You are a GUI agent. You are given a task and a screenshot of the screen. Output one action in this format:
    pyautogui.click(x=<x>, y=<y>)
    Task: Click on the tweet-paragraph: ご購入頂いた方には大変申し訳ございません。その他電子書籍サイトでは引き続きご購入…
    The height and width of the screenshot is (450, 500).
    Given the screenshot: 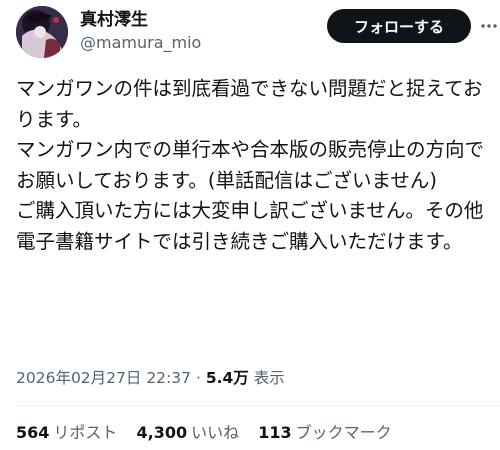 What is the action you would take?
    pyautogui.click(x=250, y=226)
    